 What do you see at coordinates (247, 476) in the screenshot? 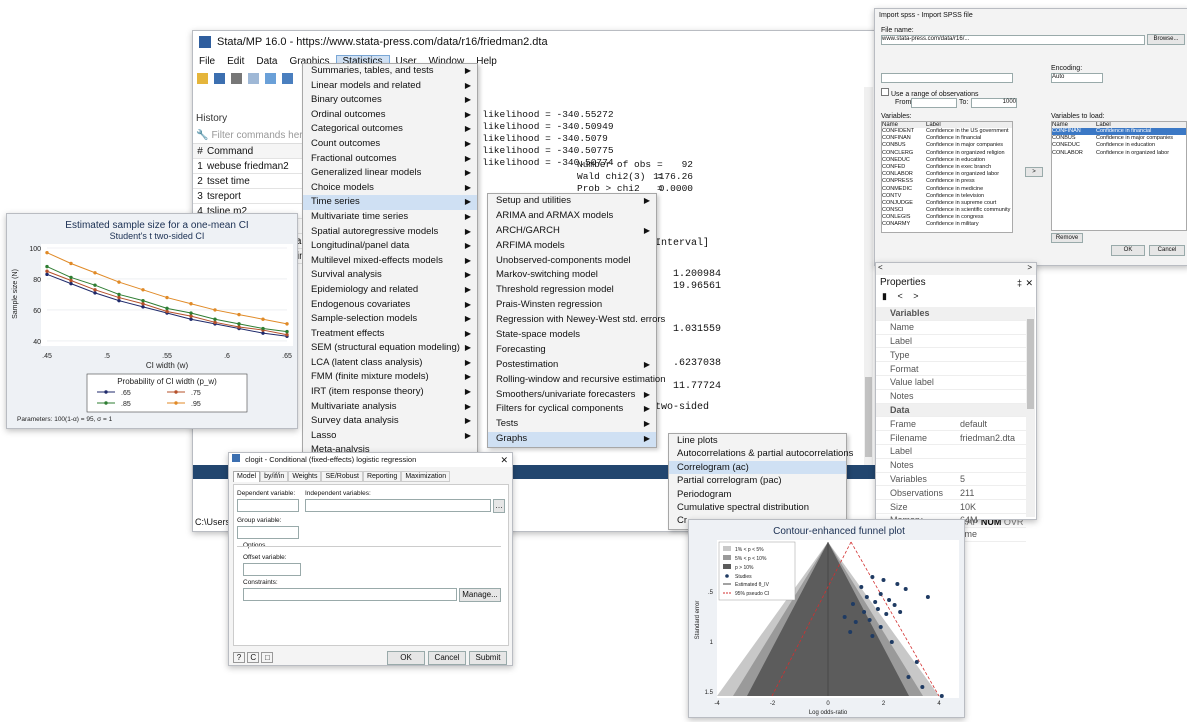
I see `tab-model: Model` at bounding box center [247, 476].